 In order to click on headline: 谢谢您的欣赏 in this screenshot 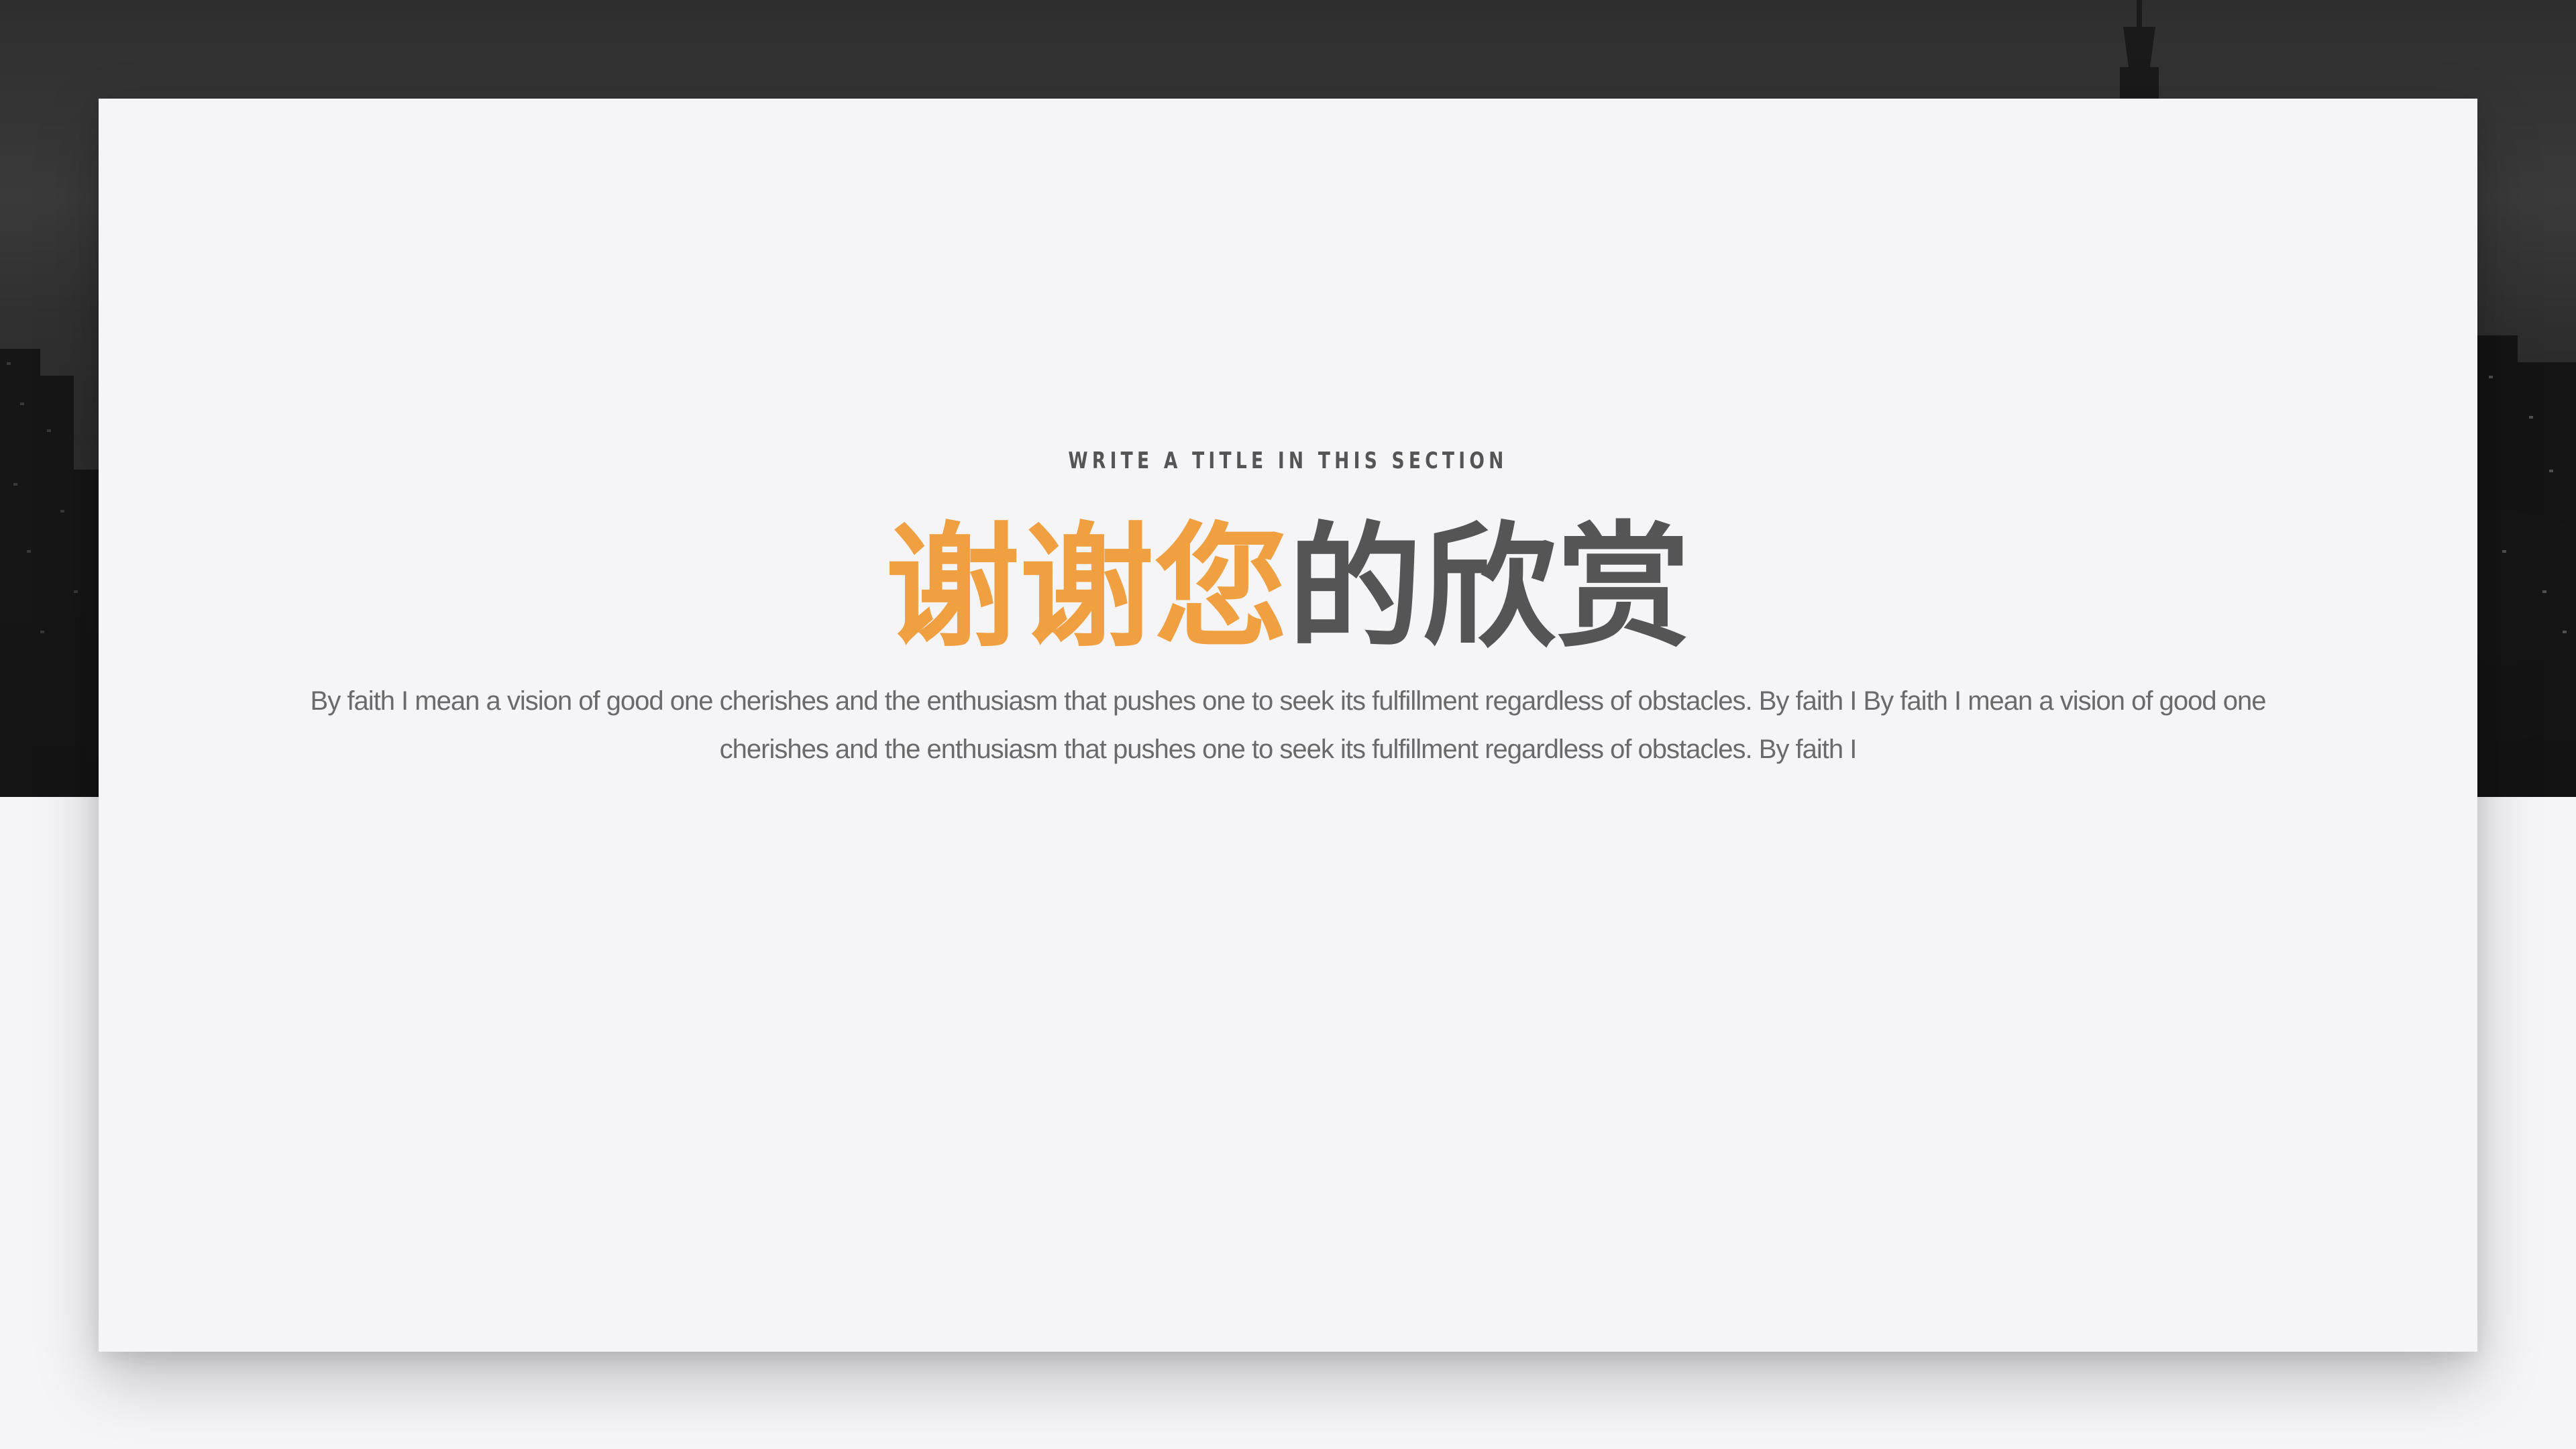, I will do `click(1288, 588)`.